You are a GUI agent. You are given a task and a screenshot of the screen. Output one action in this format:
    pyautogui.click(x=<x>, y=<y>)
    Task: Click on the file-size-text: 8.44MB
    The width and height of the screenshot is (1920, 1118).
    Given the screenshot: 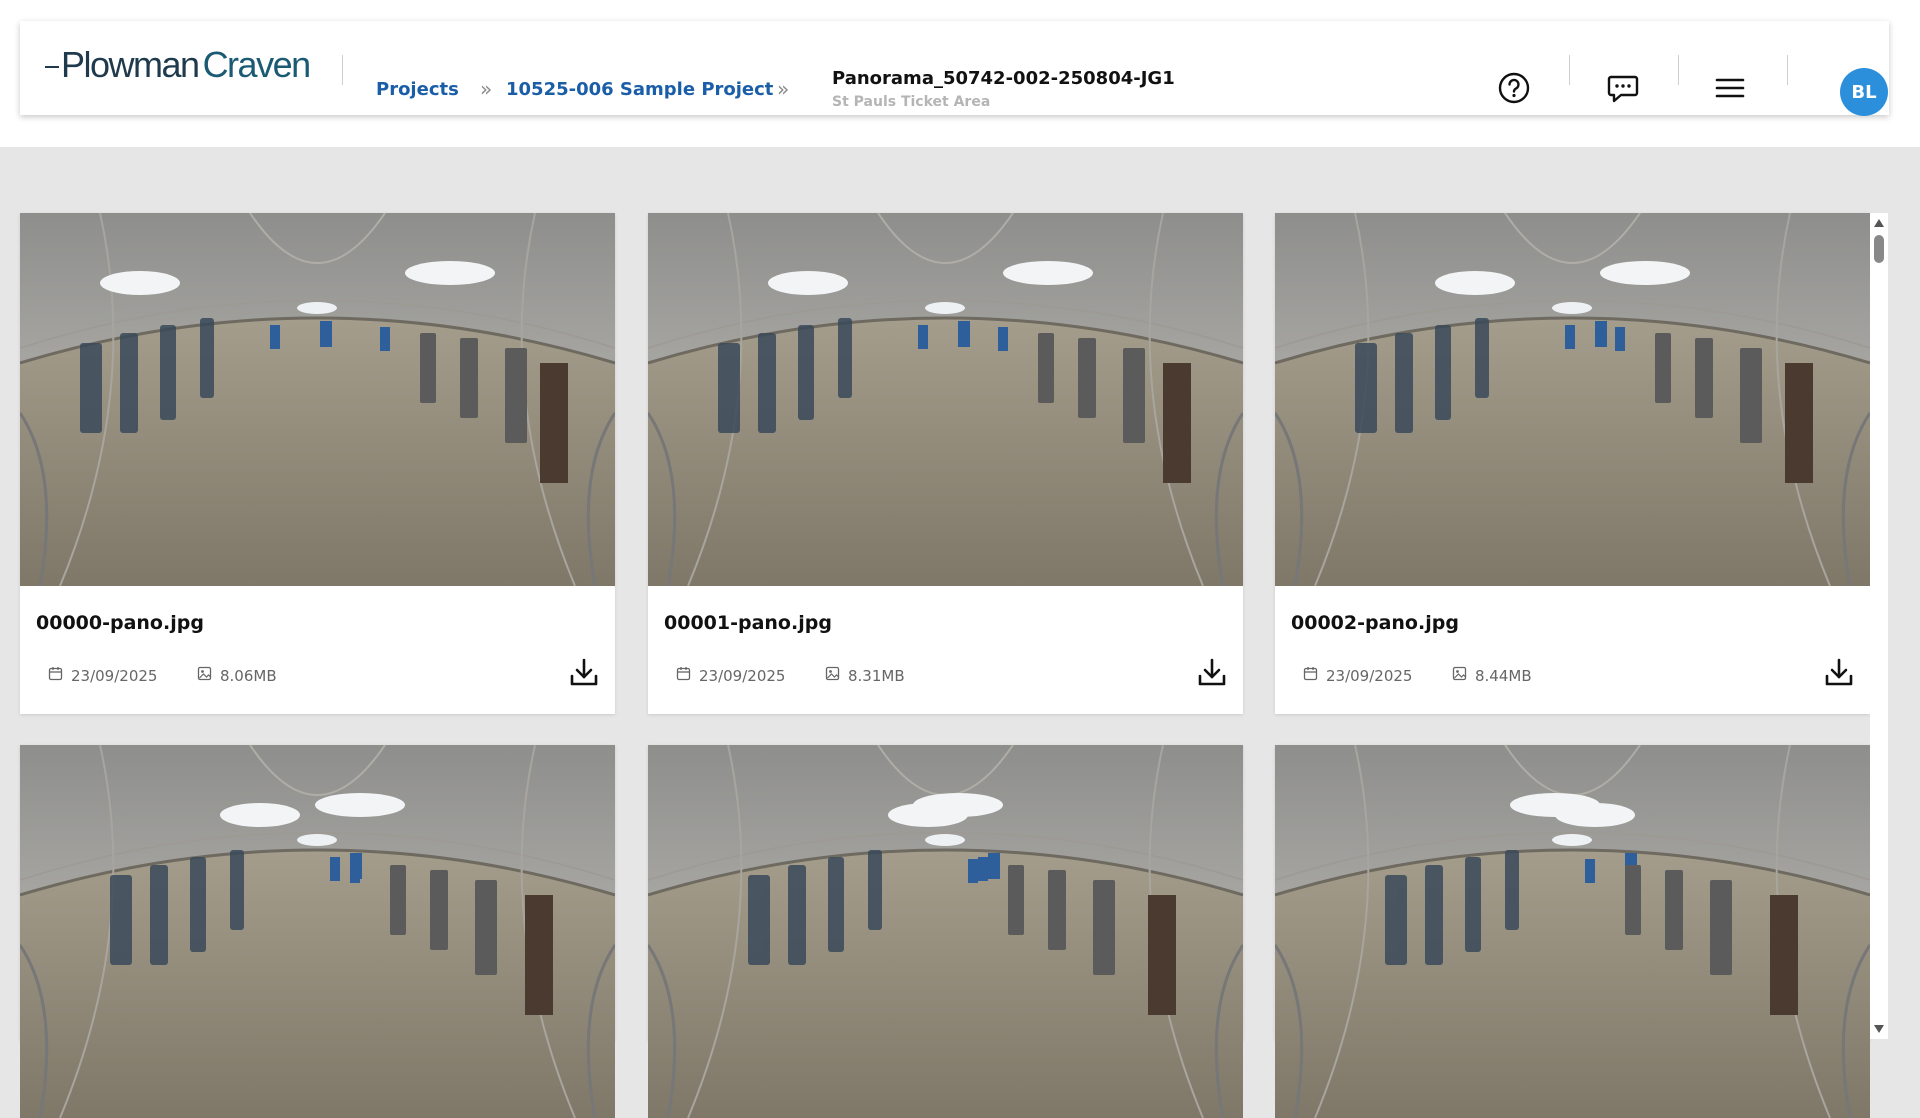 What is the action you would take?
    pyautogui.click(x=1503, y=675)
    